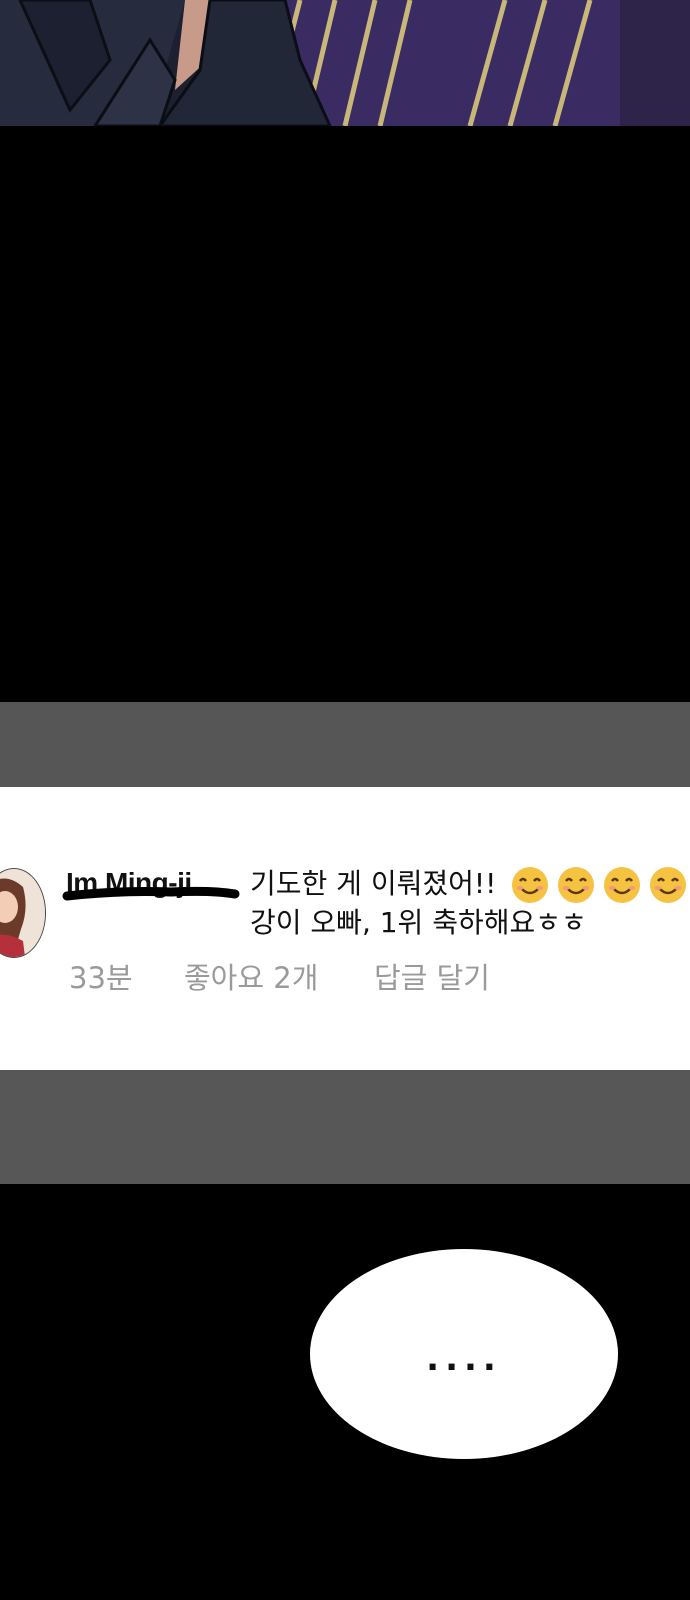 The image size is (690, 1600). I want to click on emoji-row, so click(599, 885).